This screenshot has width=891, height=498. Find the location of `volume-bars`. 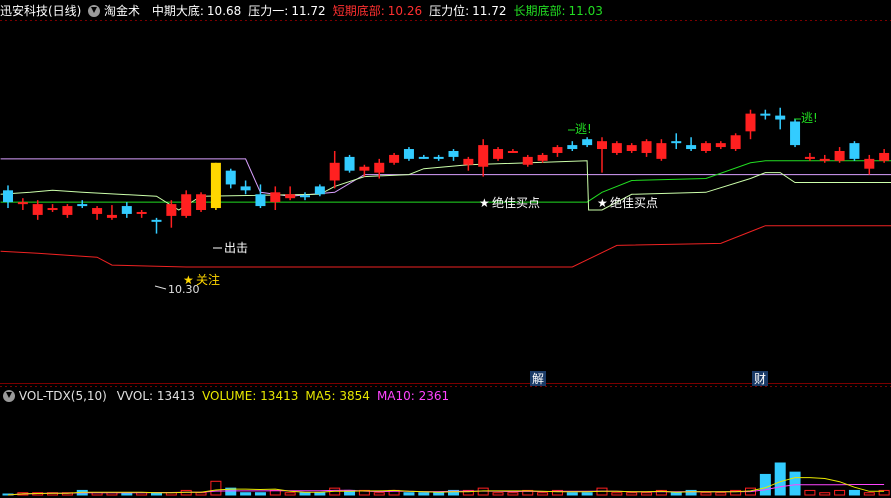

volume-bars is located at coordinates (446, 479).